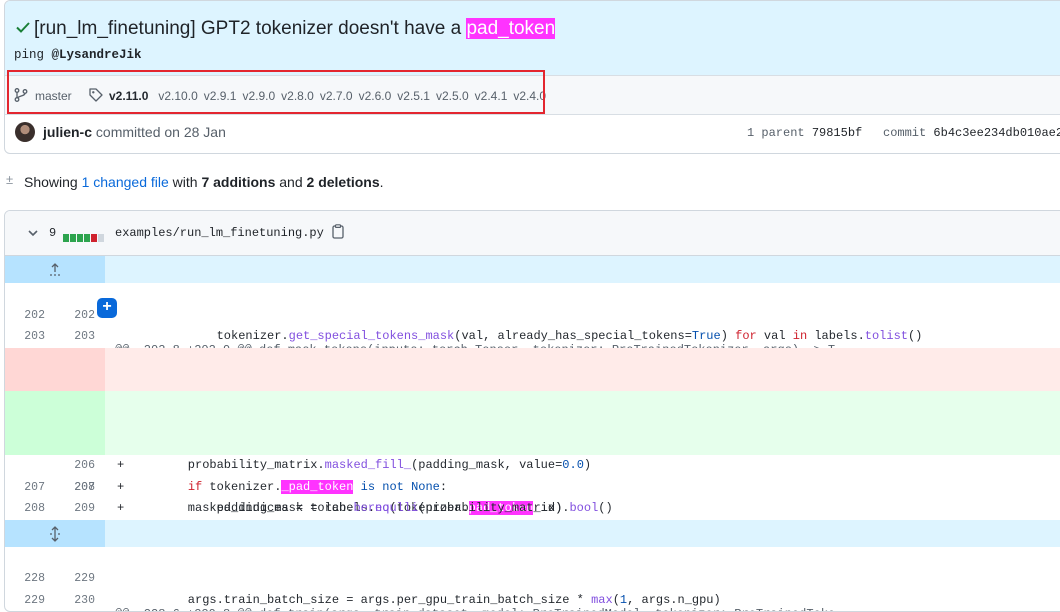 This screenshot has width=1060, height=612. What do you see at coordinates (125, 182) in the screenshot?
I see `changed-files-link: 1 changed file` at bounding box center [125, 182].